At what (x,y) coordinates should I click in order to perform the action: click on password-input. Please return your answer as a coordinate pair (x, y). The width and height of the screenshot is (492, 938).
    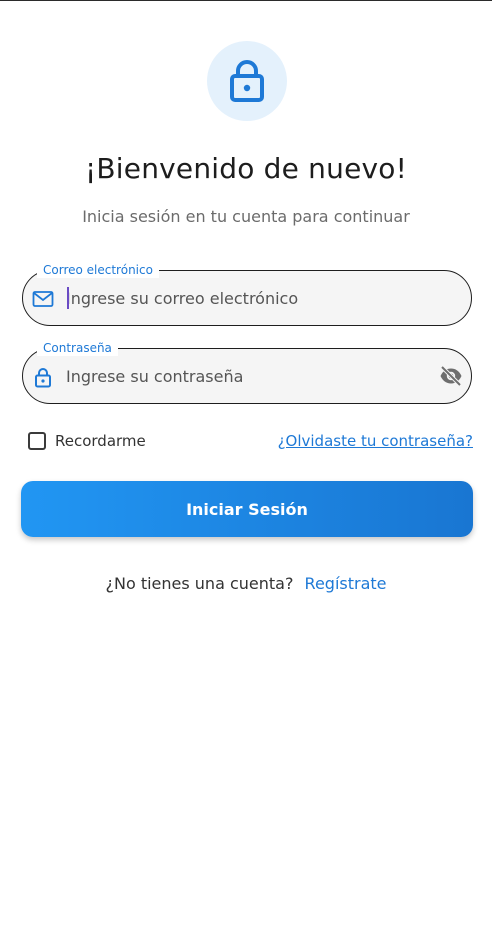
    Looking at the image, I should click on (246, 376).